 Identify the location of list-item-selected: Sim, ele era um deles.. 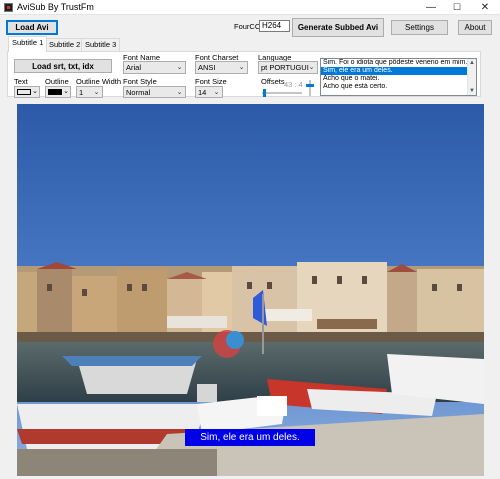
(394, 71).